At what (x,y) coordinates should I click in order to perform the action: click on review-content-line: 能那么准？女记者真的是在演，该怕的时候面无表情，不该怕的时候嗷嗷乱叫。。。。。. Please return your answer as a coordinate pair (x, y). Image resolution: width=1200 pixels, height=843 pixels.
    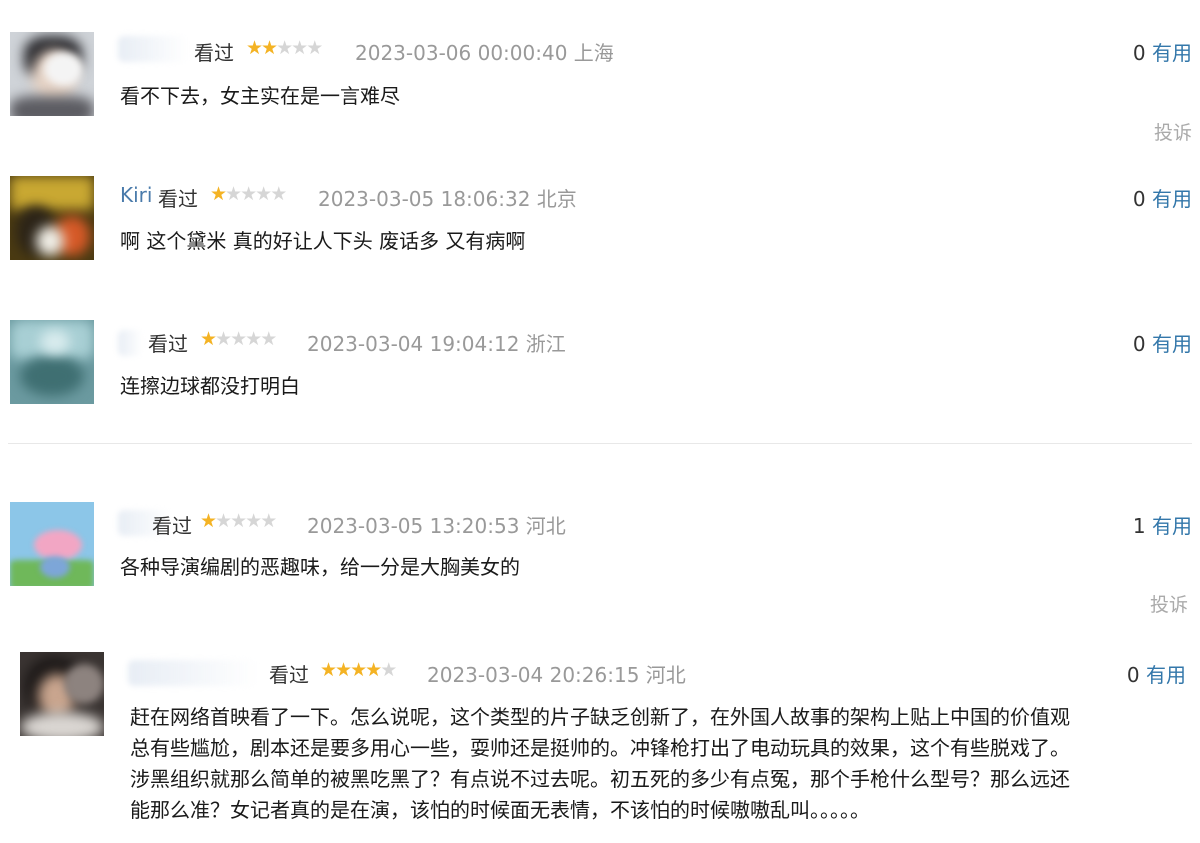
    Looking at the image, I should click on (500, 810).